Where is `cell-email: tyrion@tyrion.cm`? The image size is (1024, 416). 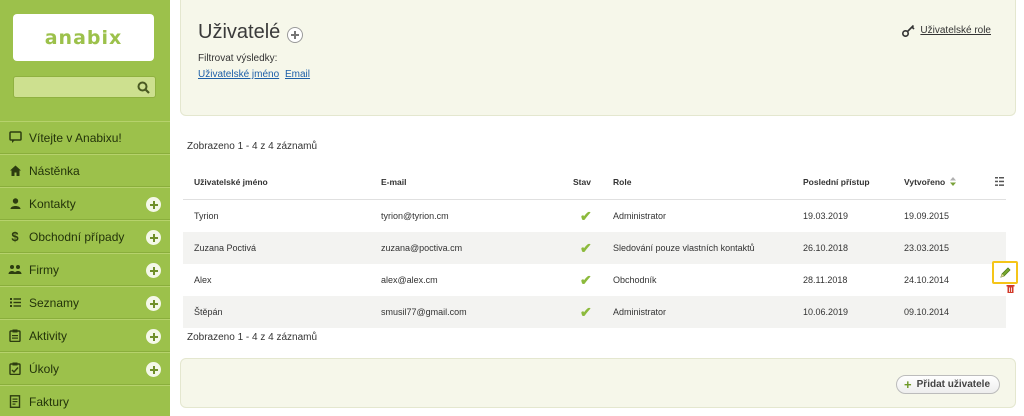
cell-email: tyrion@tyrion.cm is located at coordinates (415, 216).